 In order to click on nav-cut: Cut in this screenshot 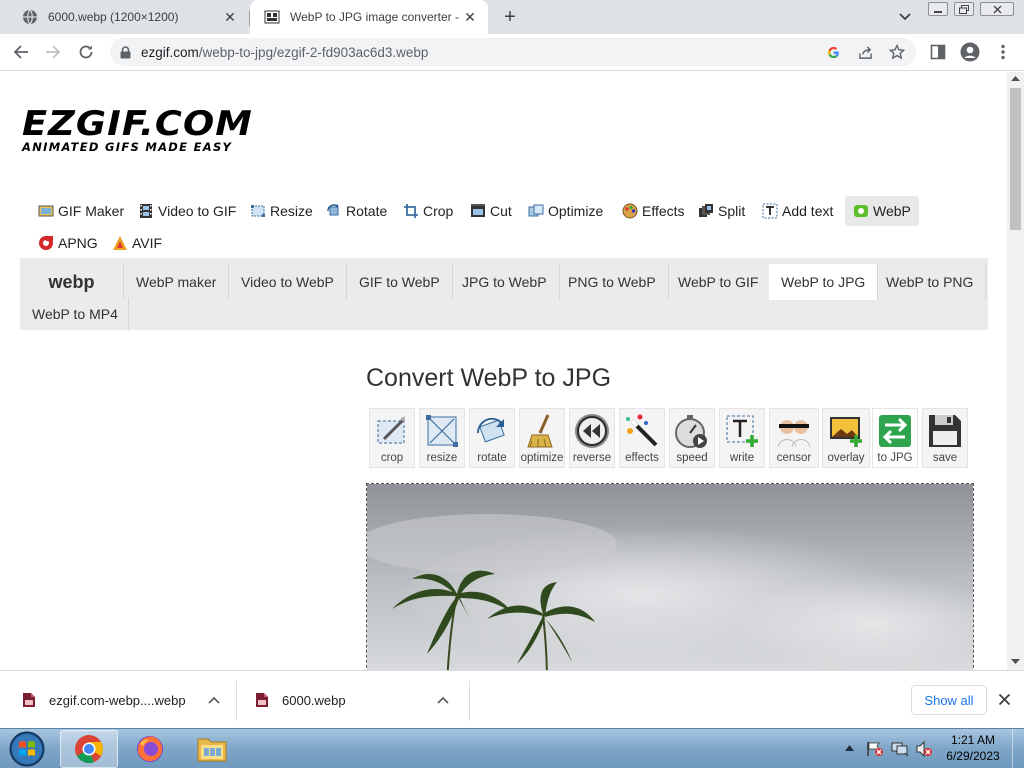, I will do `click(491, 211)`.